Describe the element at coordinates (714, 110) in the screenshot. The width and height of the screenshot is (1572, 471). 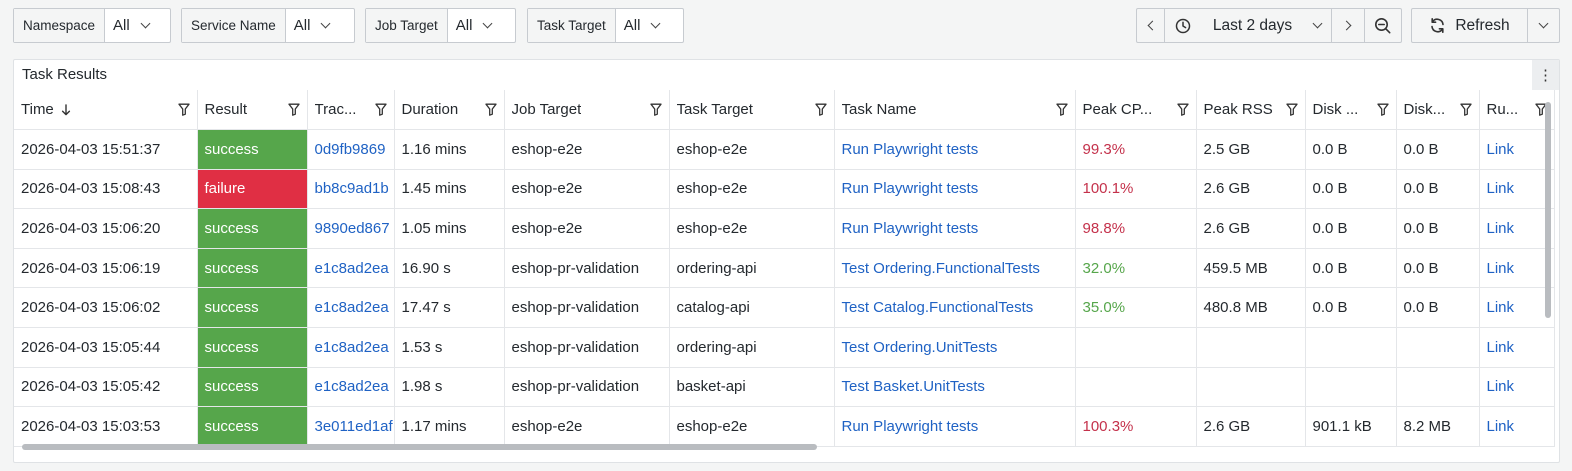
I see `column-header-label: Task Target` at that location.